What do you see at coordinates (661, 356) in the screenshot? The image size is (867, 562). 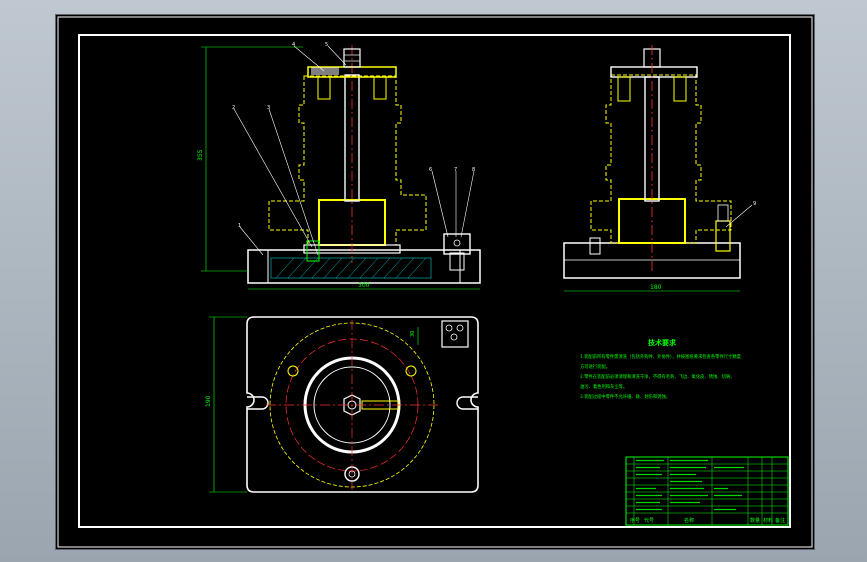 I see `notes-line-1: 1.装配前所有零件需清洗（包括外购件、外协件），并按图纸要求检查各零件尺寸精度` at bounding box center [661, 356].